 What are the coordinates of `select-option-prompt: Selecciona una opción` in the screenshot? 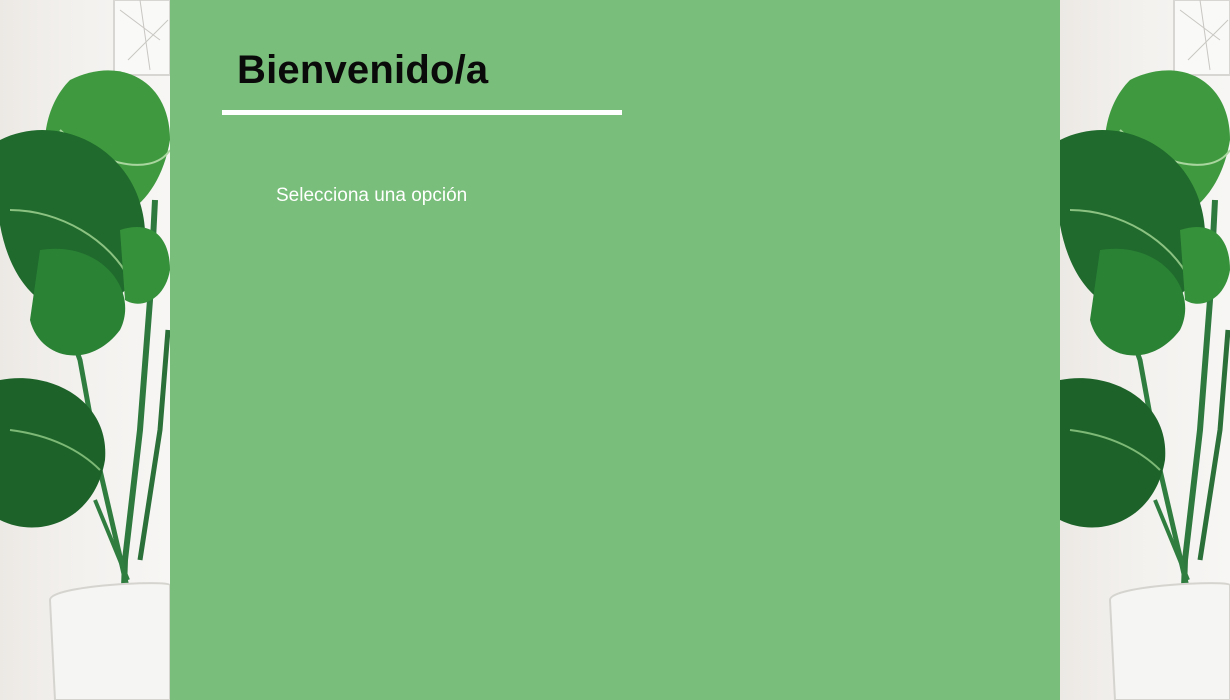 It's located at (371, 196).